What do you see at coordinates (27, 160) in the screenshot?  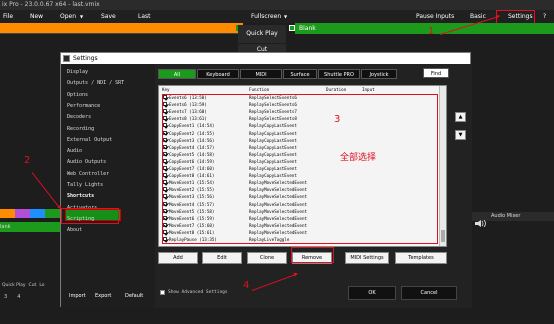 I see `annotation-2: 2` at bounding box center [27, 160].